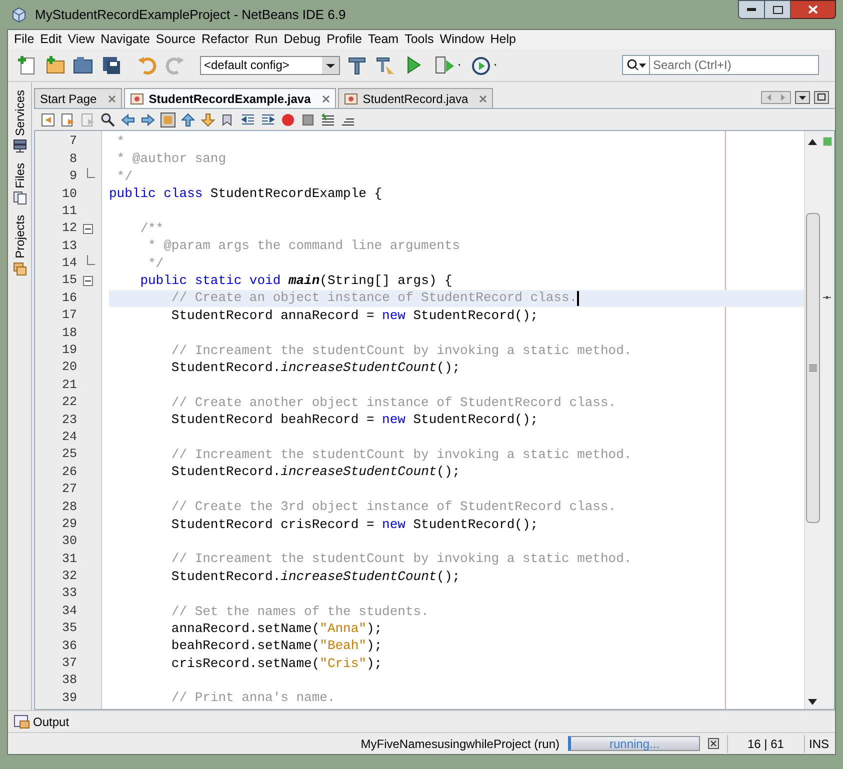 Image resolution: width=843 pixels, height=769 pixels. What do you see at coordinates (19, 146) in the screenshot?
I see `server-icon` at bounding box center [19, 146].